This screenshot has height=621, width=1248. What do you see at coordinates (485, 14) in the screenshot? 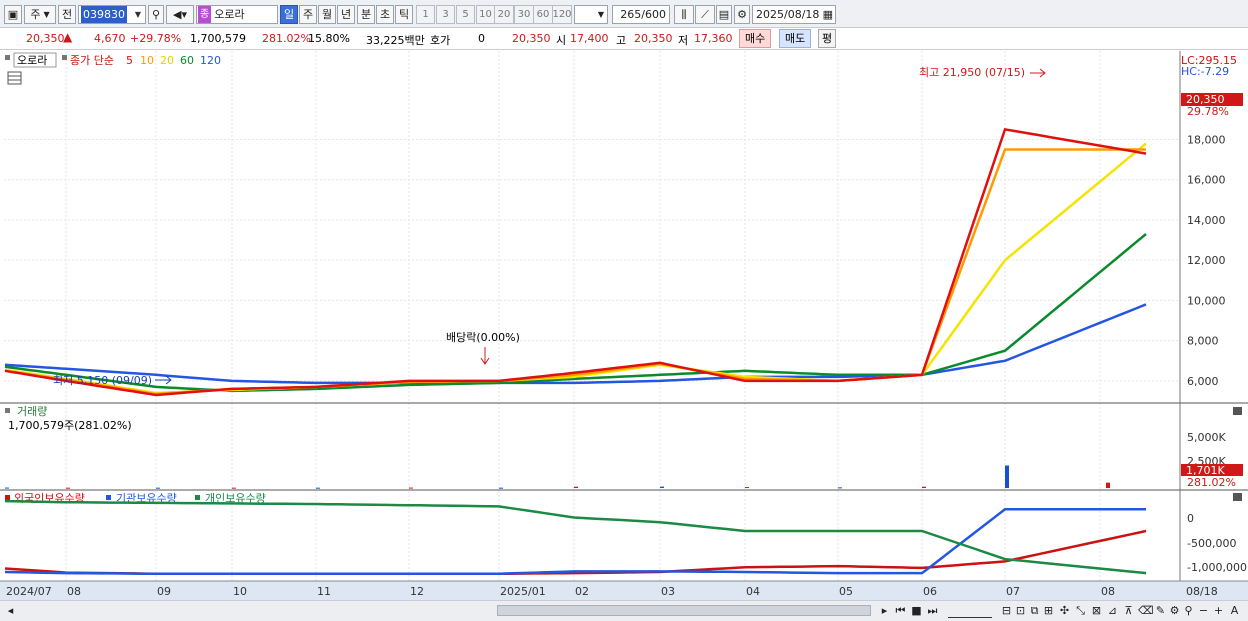
I see `interval-10: 10` at bounding box center [485, 14].